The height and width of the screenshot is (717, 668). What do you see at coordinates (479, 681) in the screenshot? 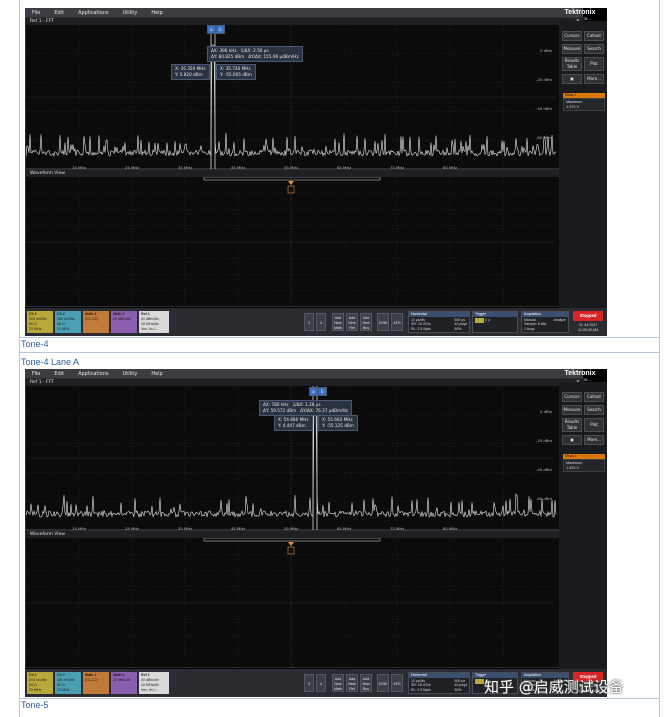
I see `trigger-source-icon` at bounding box center [479, 681].